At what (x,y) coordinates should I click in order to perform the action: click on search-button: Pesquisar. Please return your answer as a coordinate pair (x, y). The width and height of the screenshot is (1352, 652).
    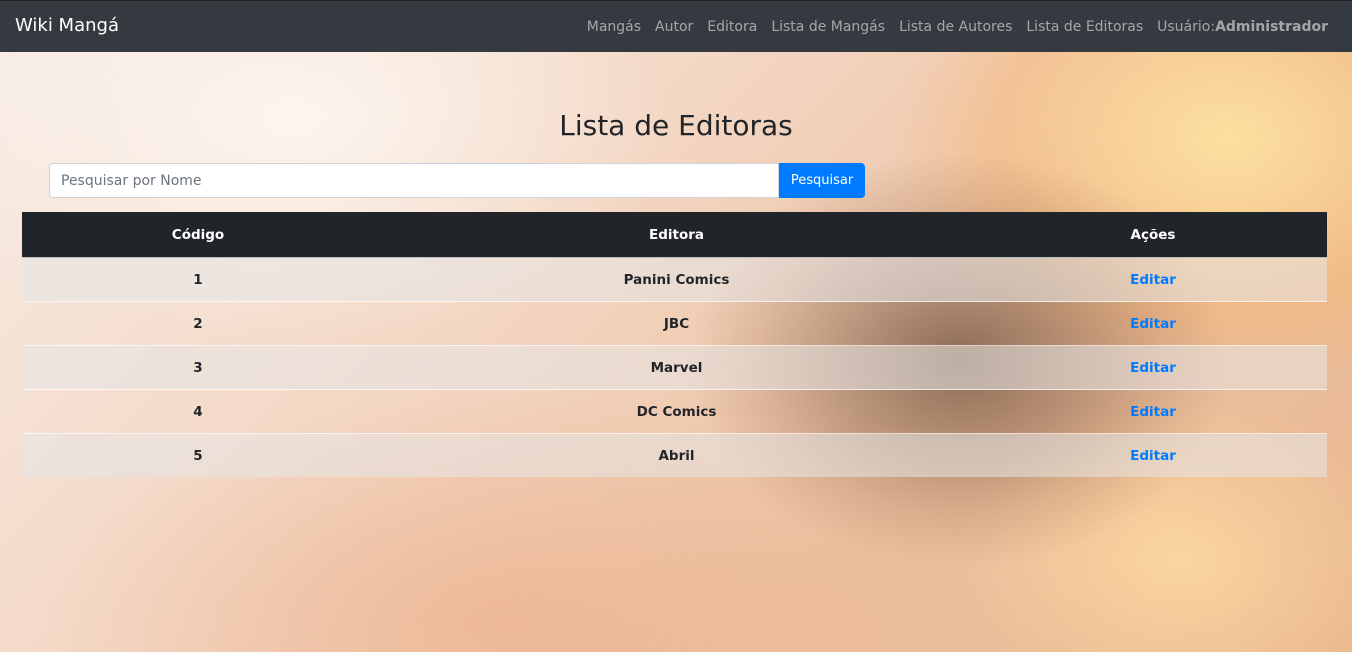
    Looking at the image, I should click on (822, 180).